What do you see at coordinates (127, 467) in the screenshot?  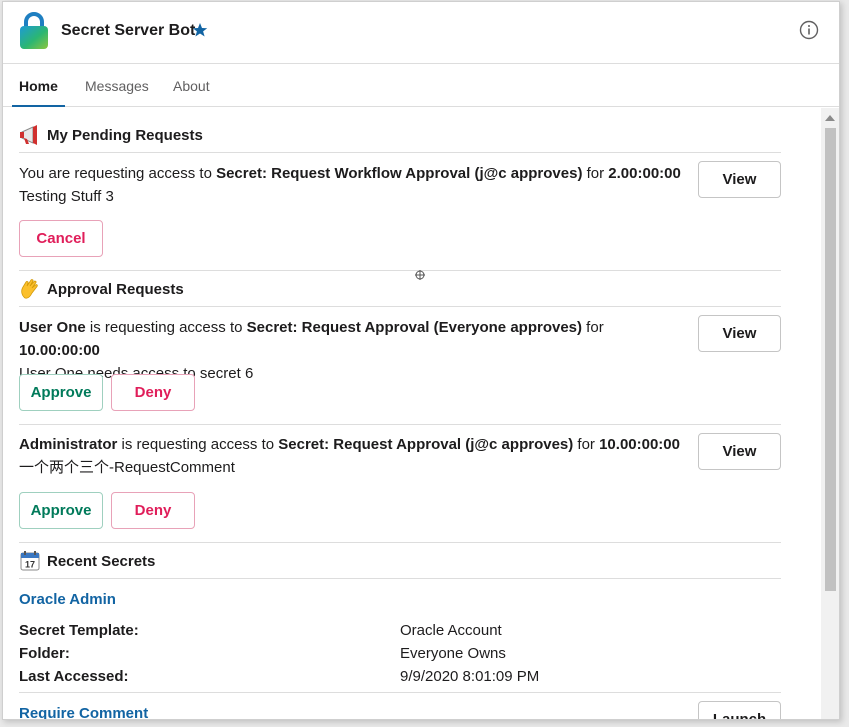 I see `request-comment: 一个两个三个-RequestComment` at bounding box center [127, 467].